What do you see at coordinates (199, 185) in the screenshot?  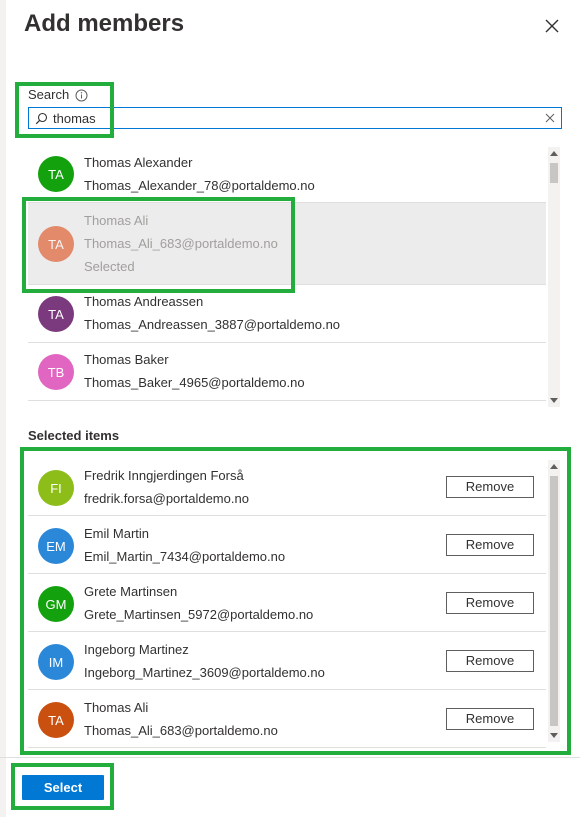 I see `result-email: Thomas_Alexander_78@portaldemo.no` at bounding box center [199, 185].